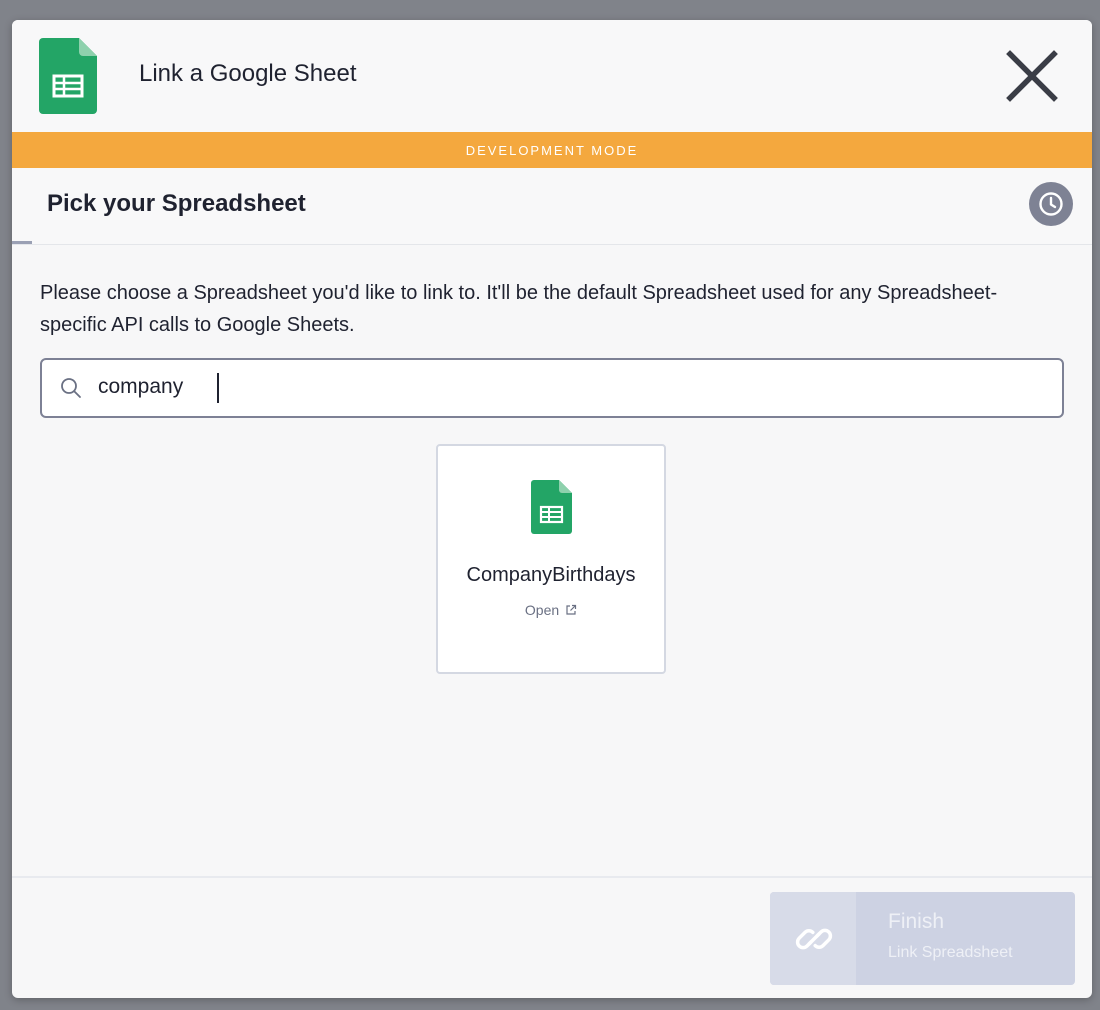 This screenshot has width=1100, height=1010. I want to click on finish-icon-container, so click(813, 938).